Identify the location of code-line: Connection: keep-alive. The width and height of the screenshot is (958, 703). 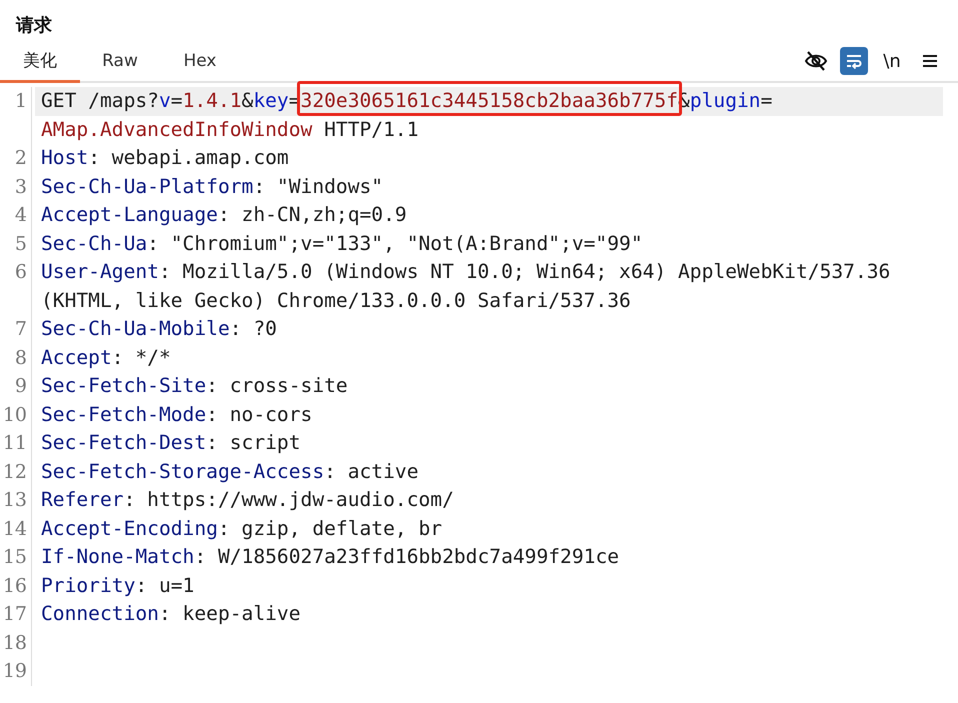
(171, 613).